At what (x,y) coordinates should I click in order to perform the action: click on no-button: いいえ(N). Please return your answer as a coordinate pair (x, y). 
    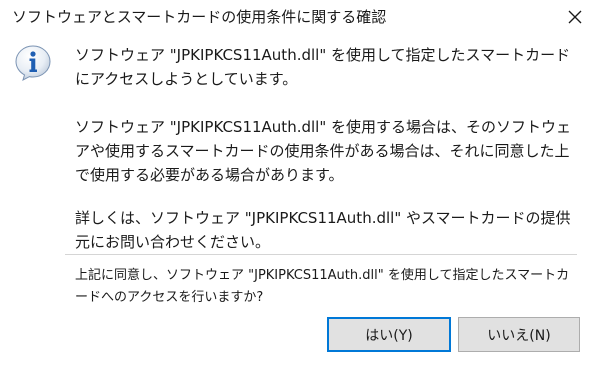
    Looking at the image, I should click on (519, 334).